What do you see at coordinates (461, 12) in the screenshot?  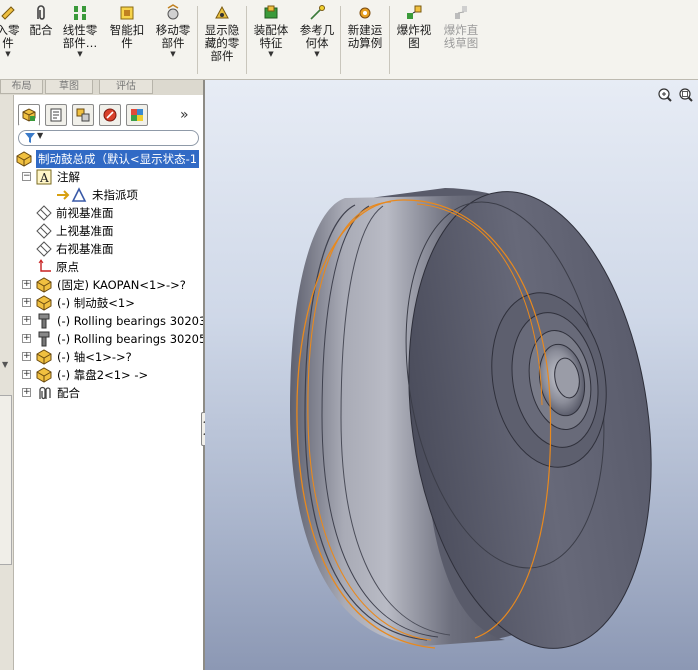 I see `explode-line-sketch-icon` at bounding box center [461, 12].